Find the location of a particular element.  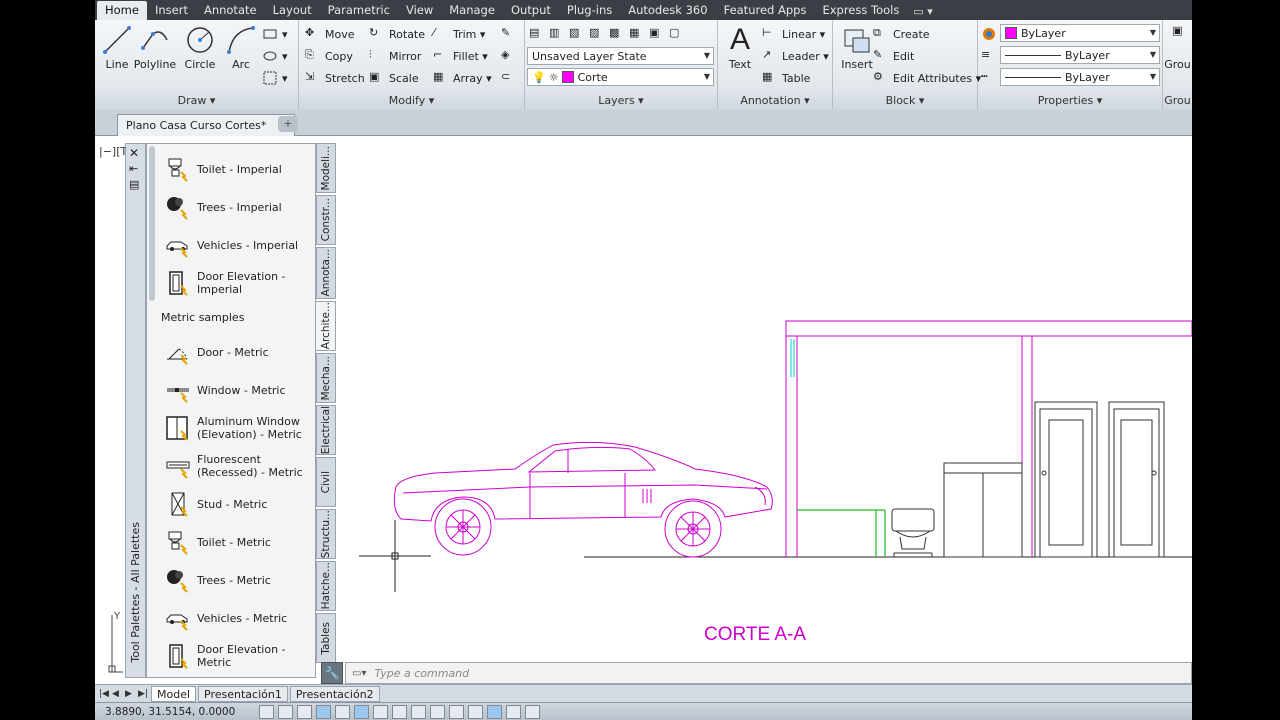

layout-tab-presentaci-n1: Presentación1 is located at coordinates (243, 693).